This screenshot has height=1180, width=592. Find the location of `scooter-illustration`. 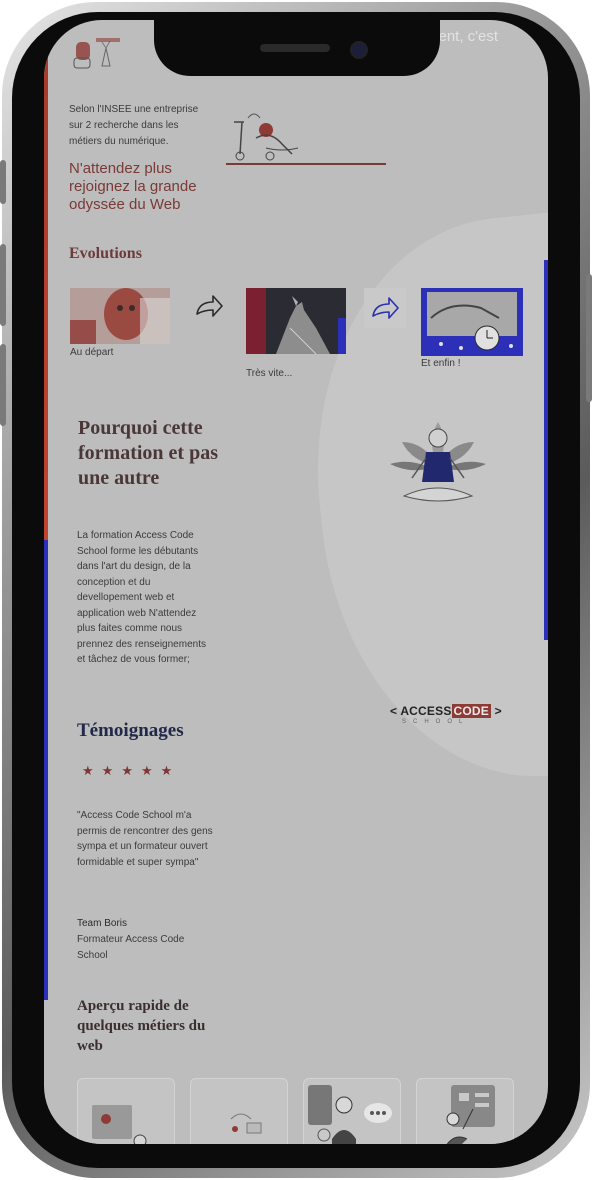

scooter-illustration is located at coordinates (306, 139).